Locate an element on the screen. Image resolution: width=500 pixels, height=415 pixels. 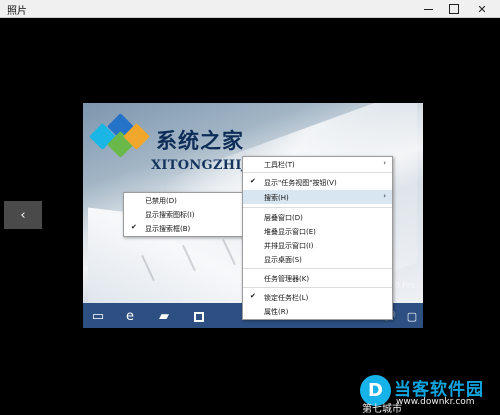
brand-logo is located at coordinates (119, 137).